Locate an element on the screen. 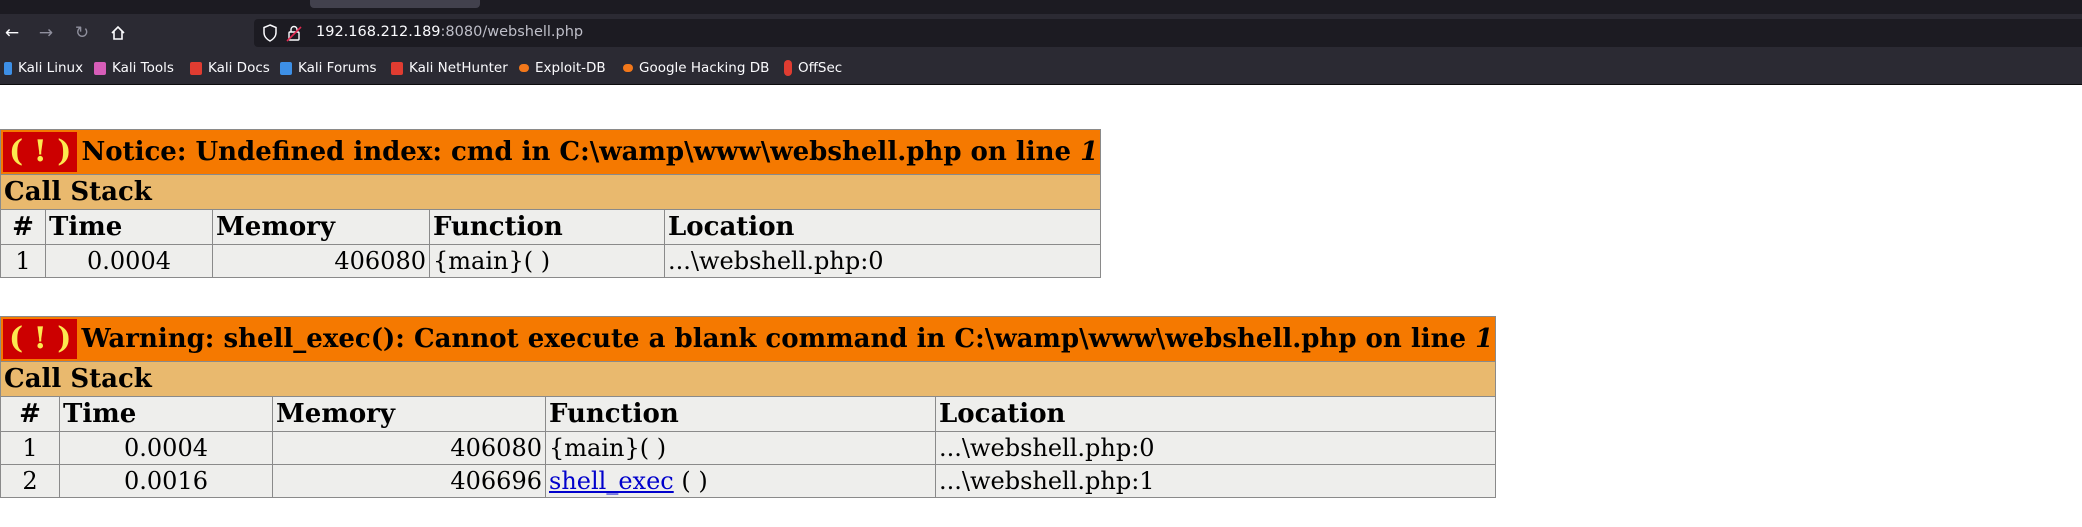  url-bar: 192.168.212.189:8080/webshell.php is located at coordinates (1168, 33).